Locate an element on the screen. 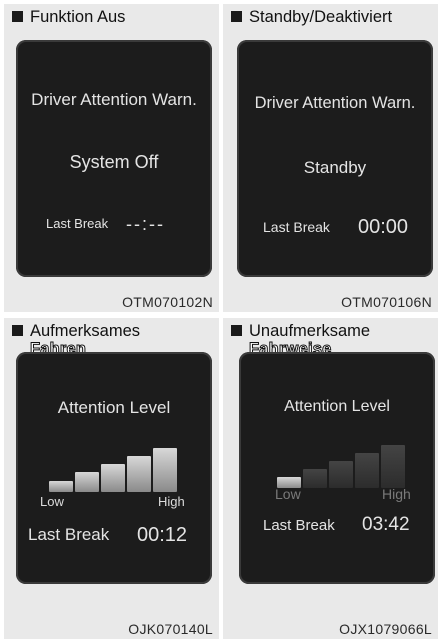 The width and height of the screenshot is (438, 639). caption-line1: Unaufmerksame is located at coordinates (310, 331).